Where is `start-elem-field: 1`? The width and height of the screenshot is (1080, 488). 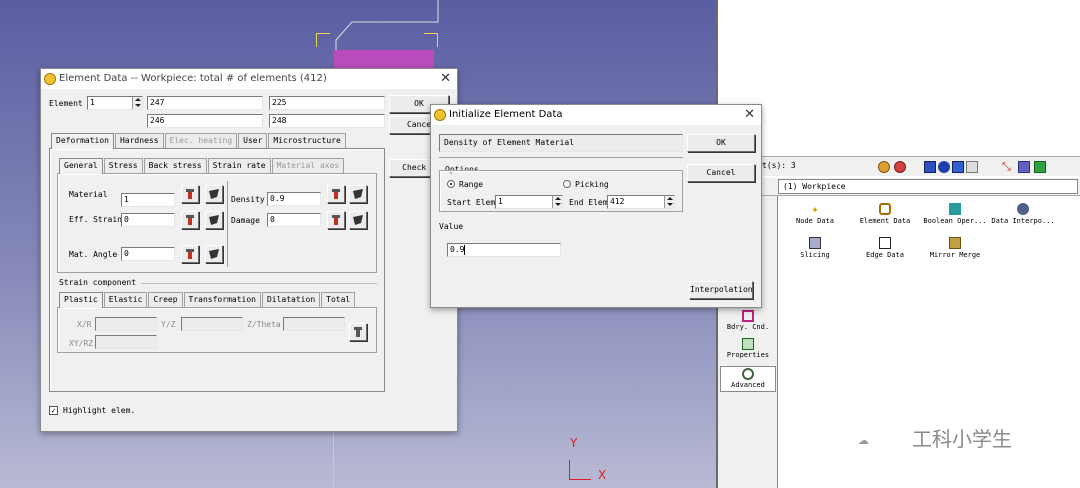 start-elem-field: 1 is located at coordinates (529, 202).